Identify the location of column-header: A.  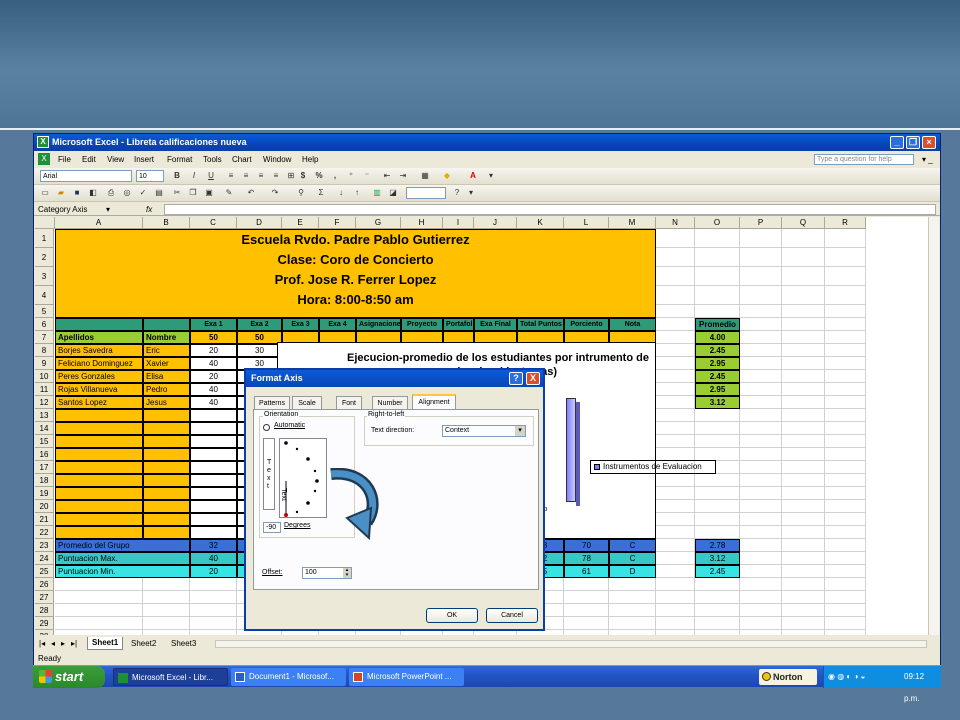
(99, 223).